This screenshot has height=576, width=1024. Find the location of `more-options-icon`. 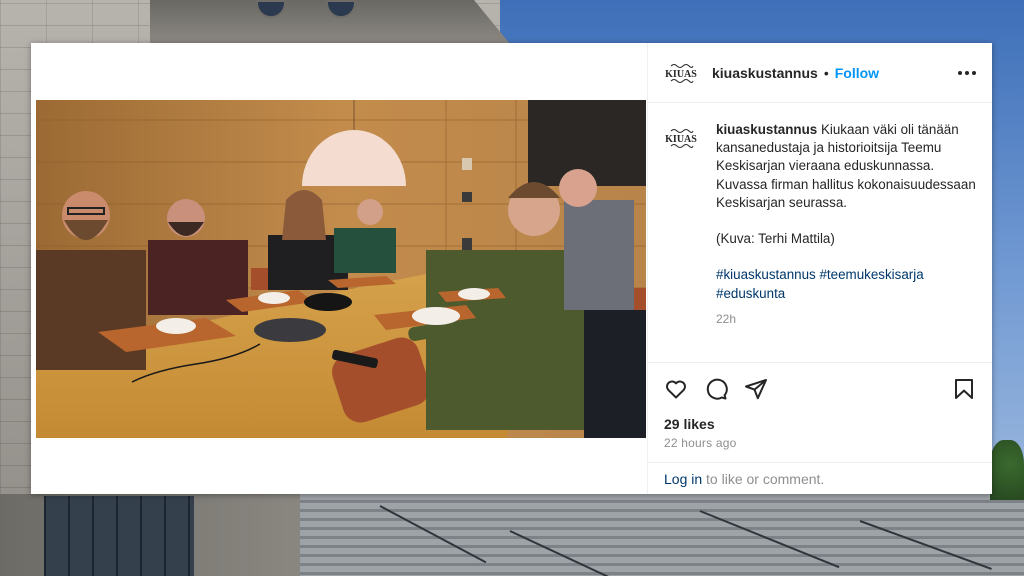

more-options-icon is located at coordinates (967, 73).